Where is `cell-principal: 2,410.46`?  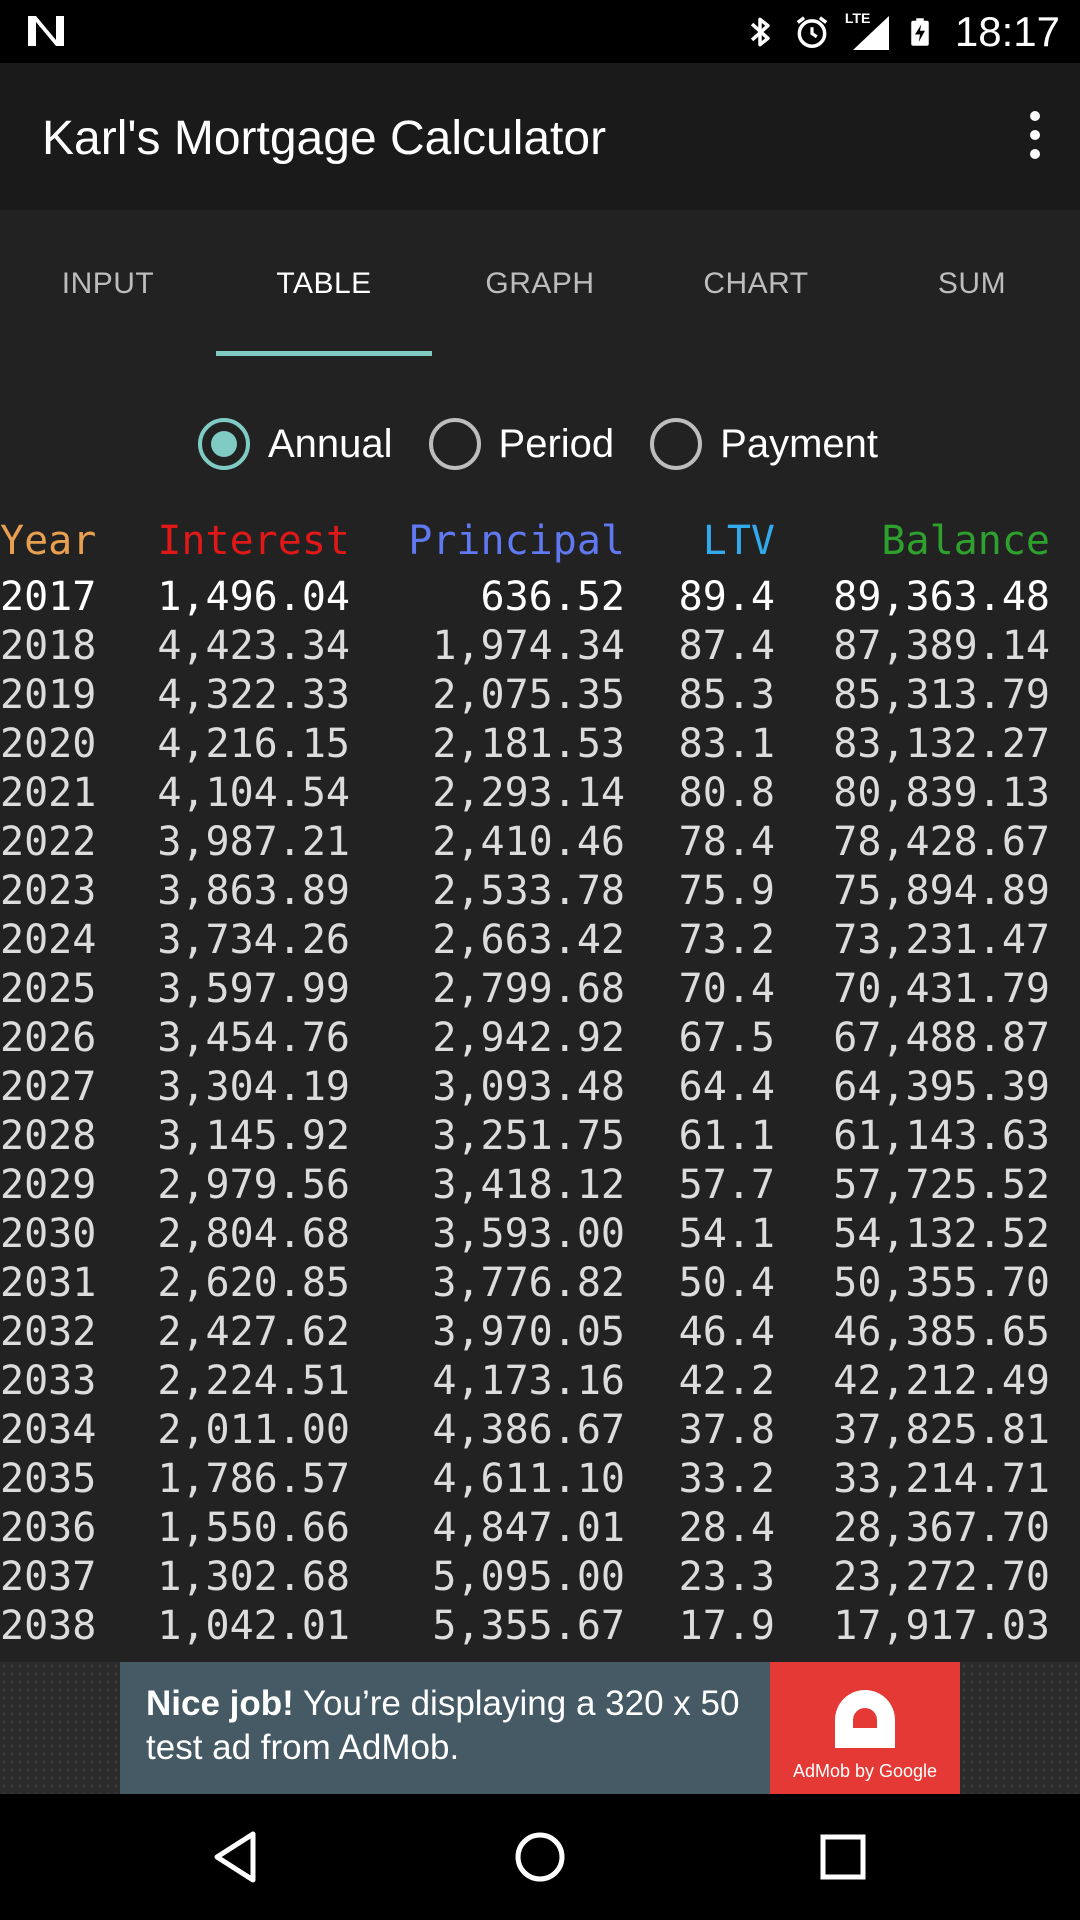
cell-principal: 2,410.46 is located at coordinates (528, 841).